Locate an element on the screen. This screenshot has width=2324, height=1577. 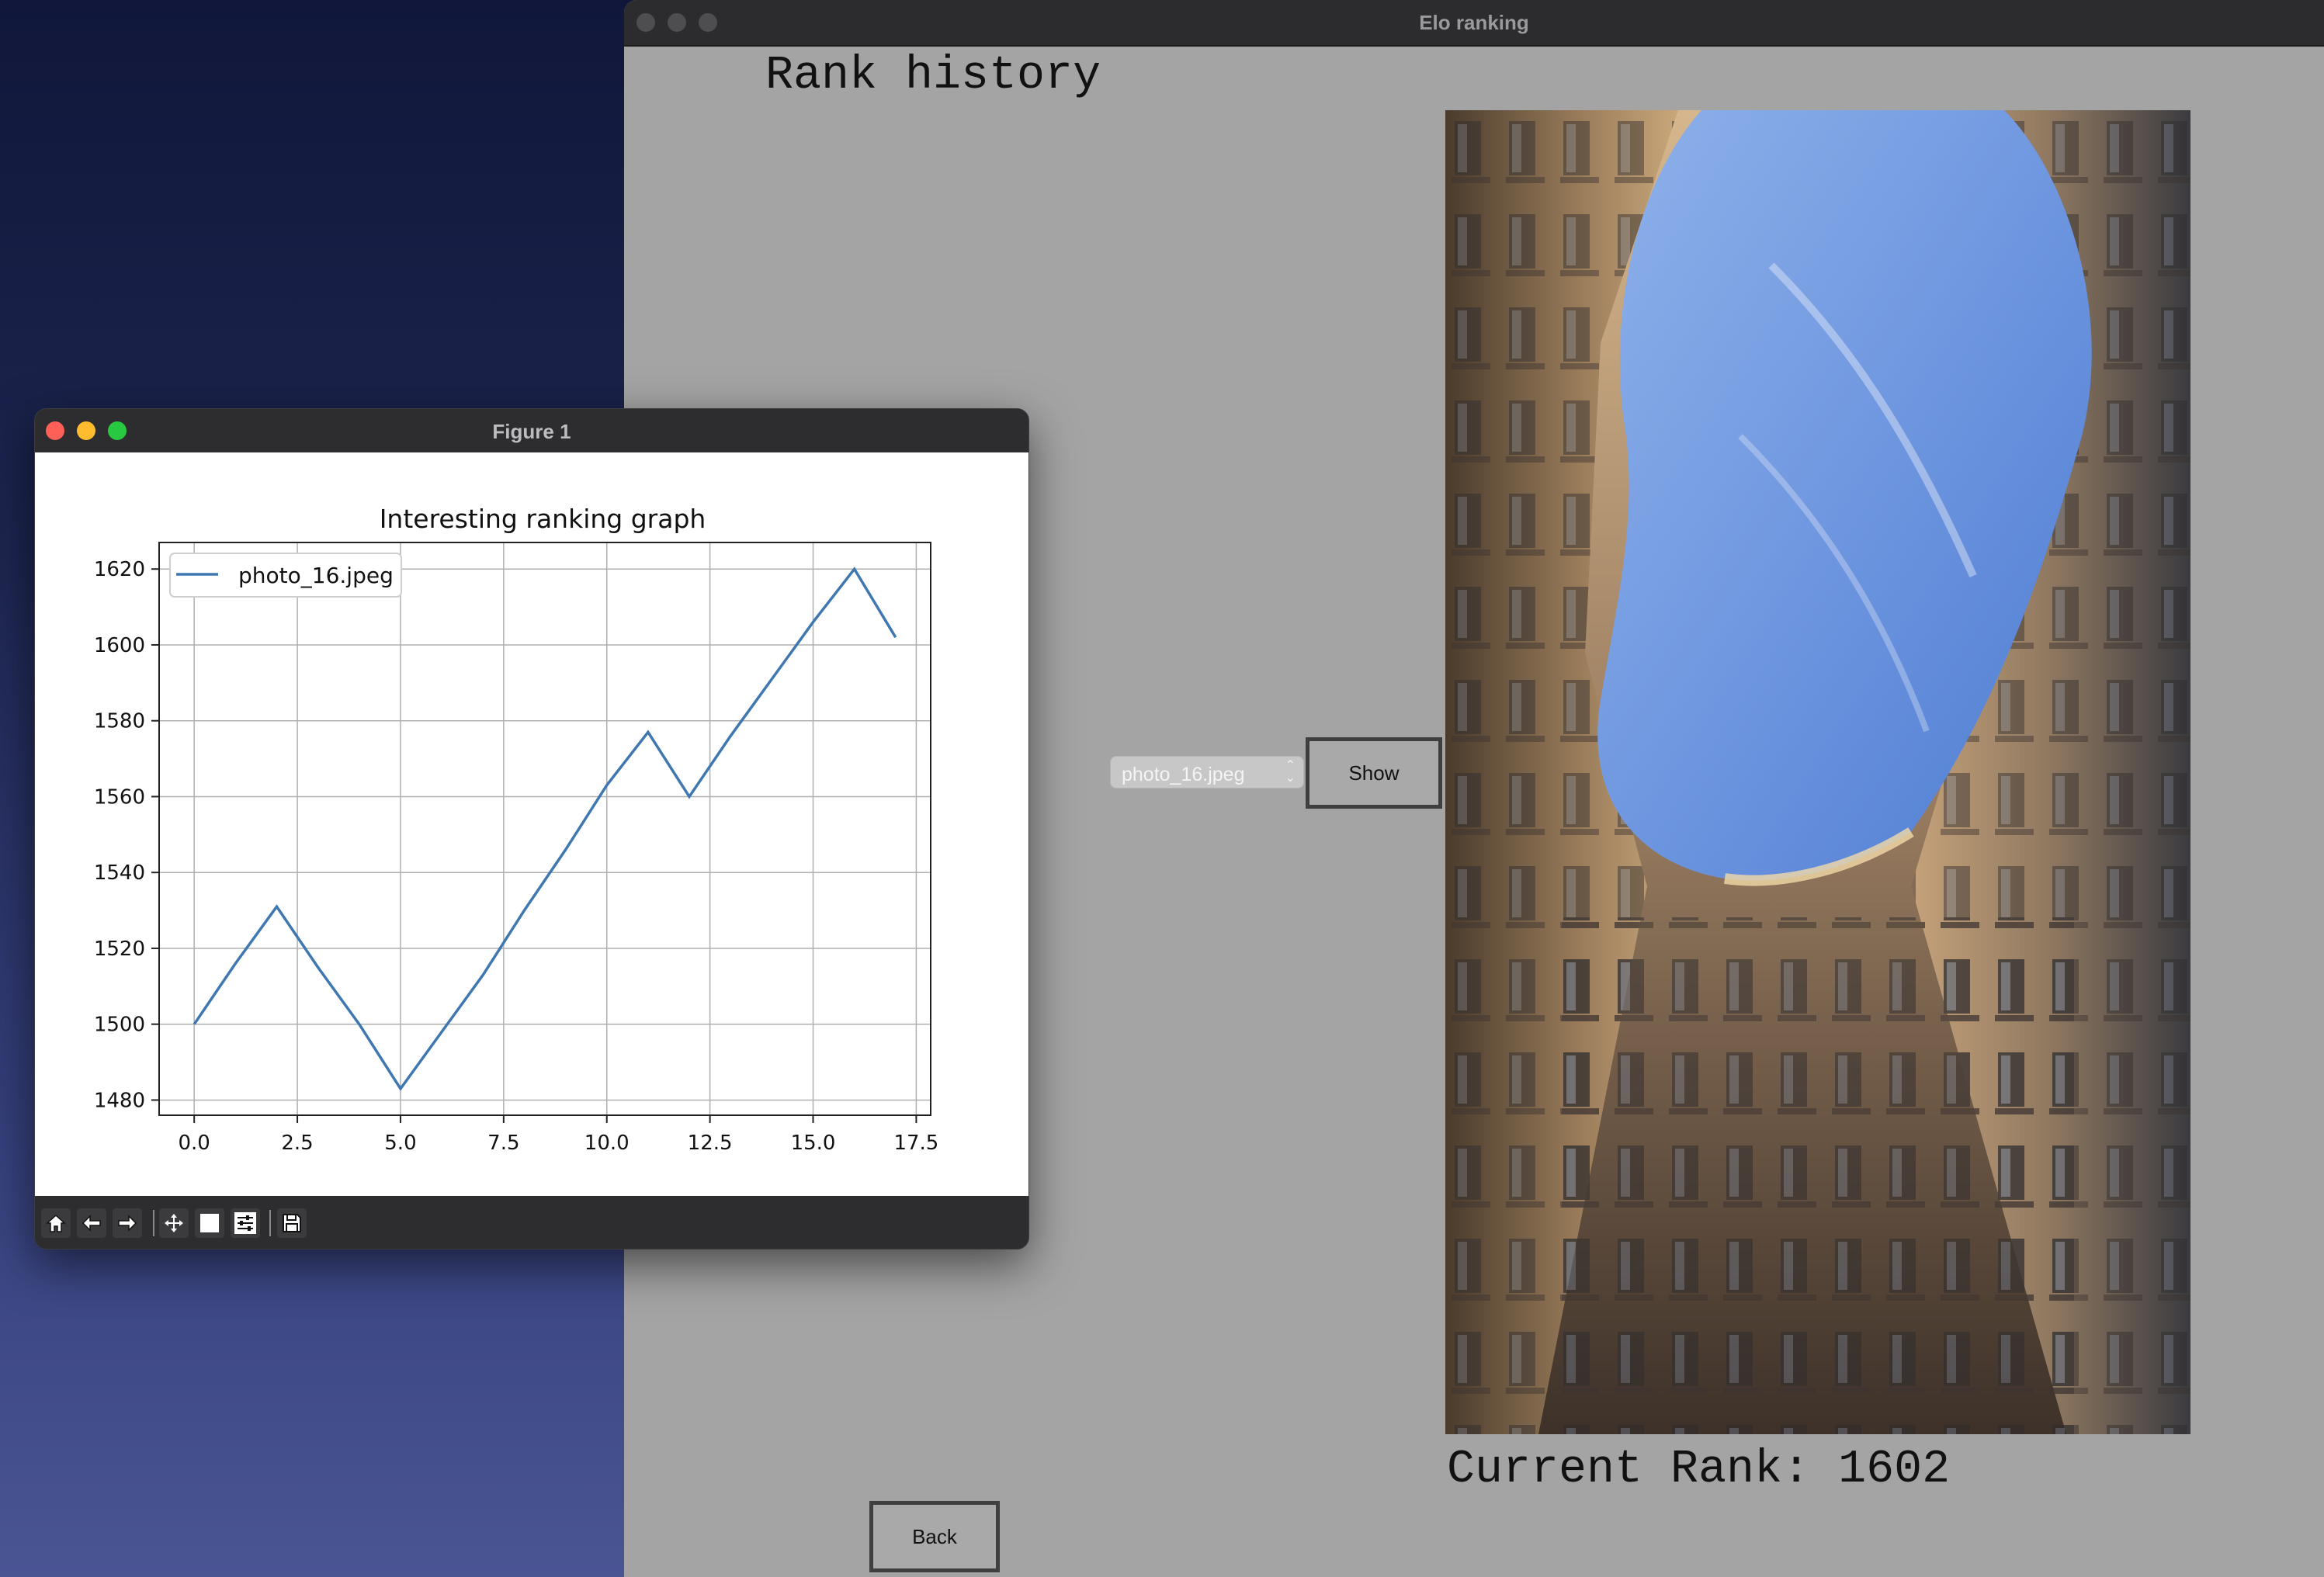
chart-title: Interesting ranking graph is located at coordinates (543, 519).